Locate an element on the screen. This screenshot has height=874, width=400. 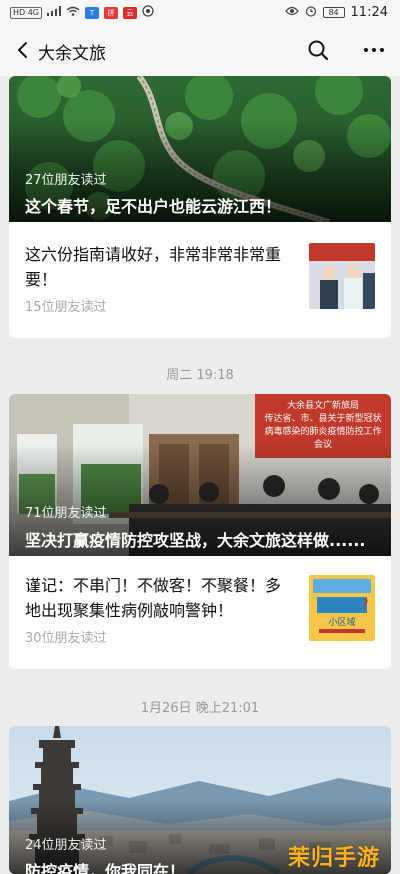
status-bar: HD 4G T 拼 云 84 11:24 is located at coordinates (200, 12).